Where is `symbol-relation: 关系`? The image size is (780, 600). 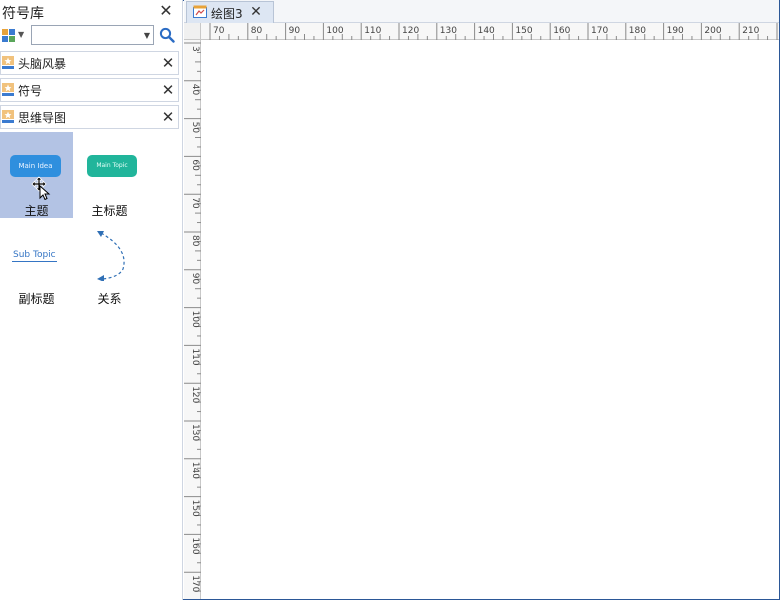 symbol-relation: 关系 is located at coordinates (109, 263).